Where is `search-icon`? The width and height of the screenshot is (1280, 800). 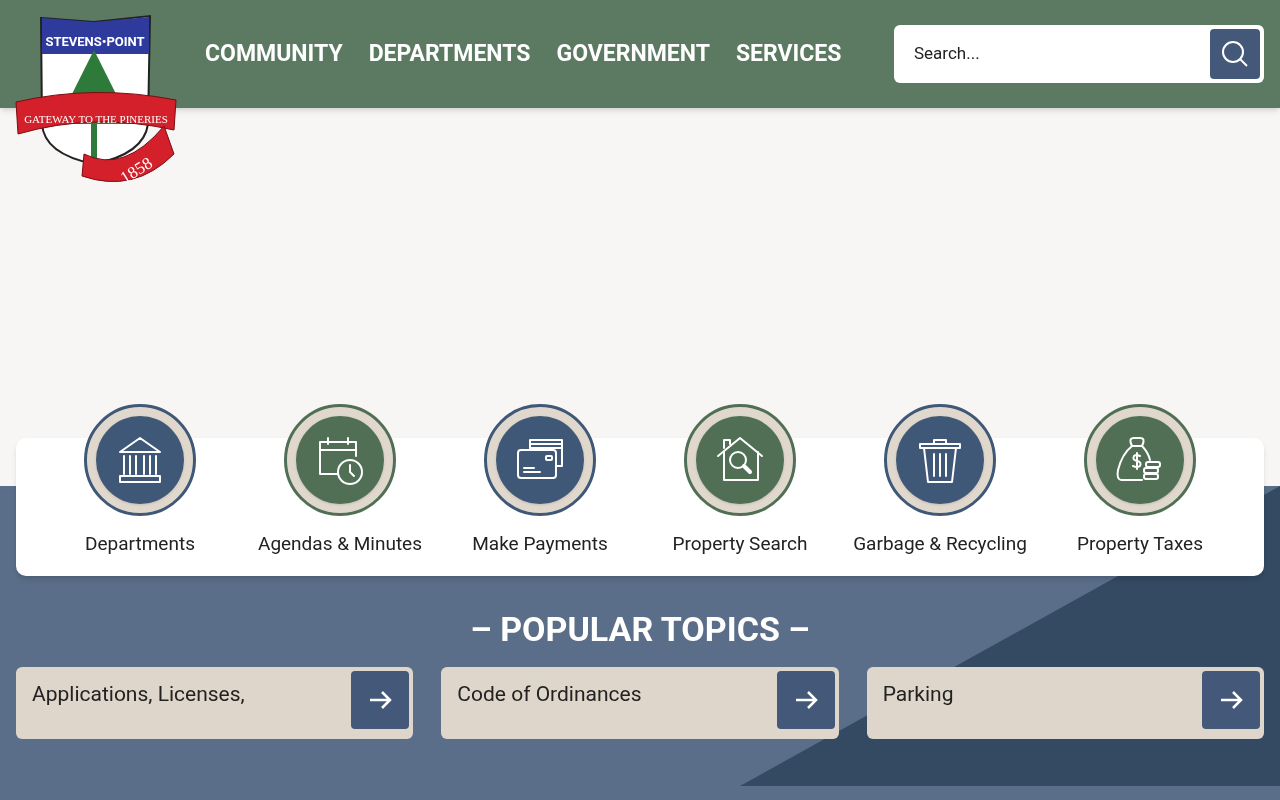 search-icon is located at coordinates (1235, 54).